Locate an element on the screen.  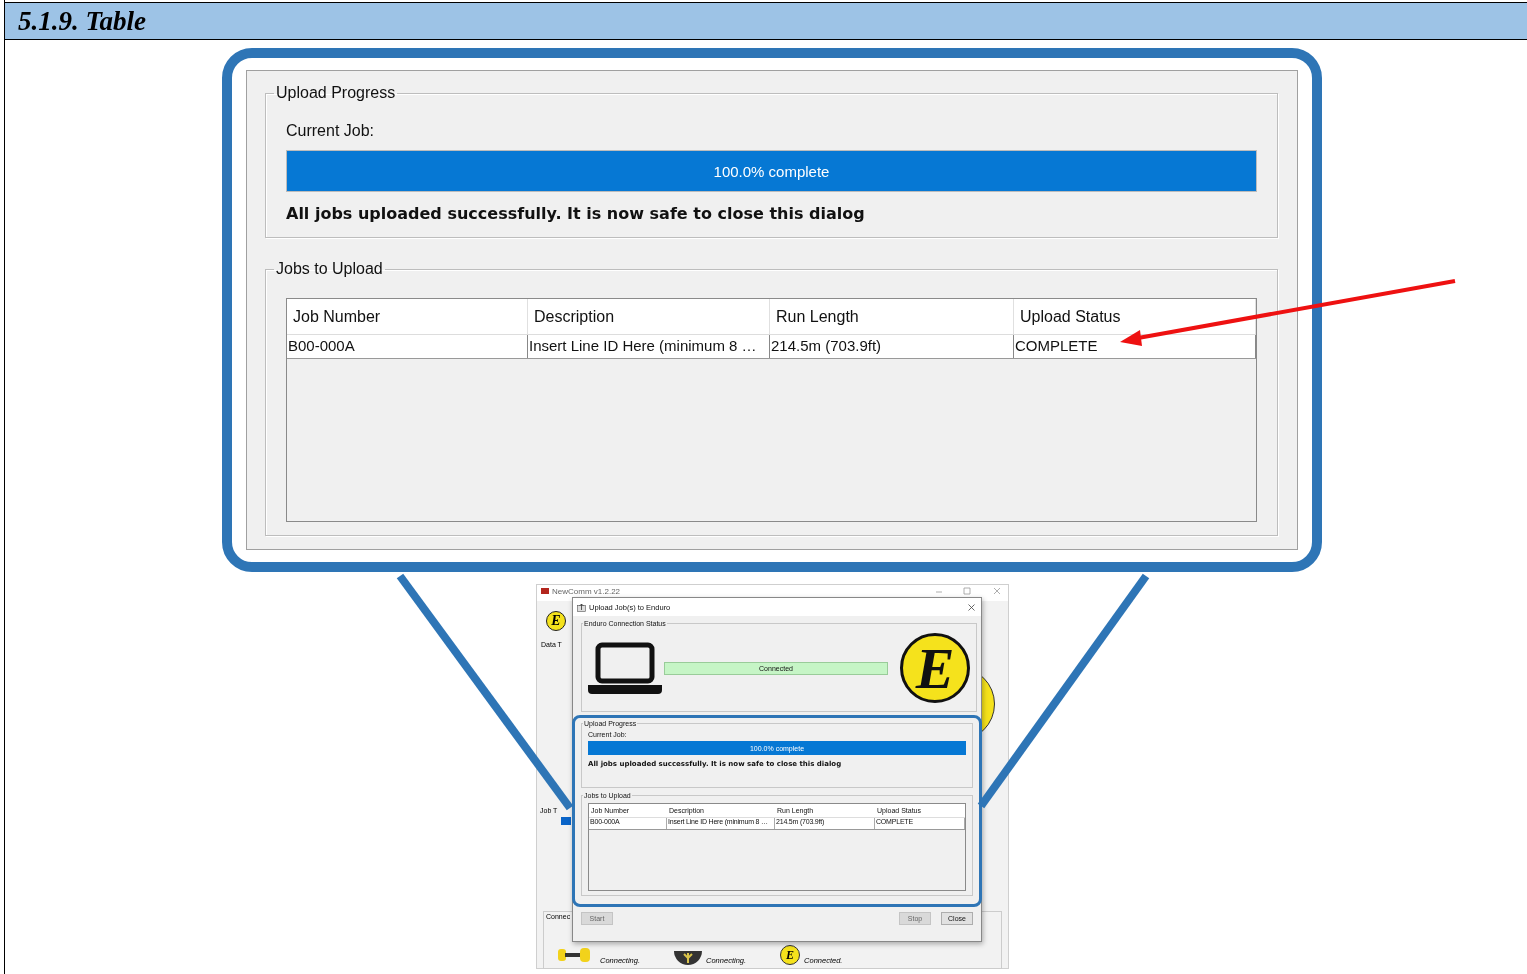
progress-text: 100.0% complete is located at coordinates (771, 171).